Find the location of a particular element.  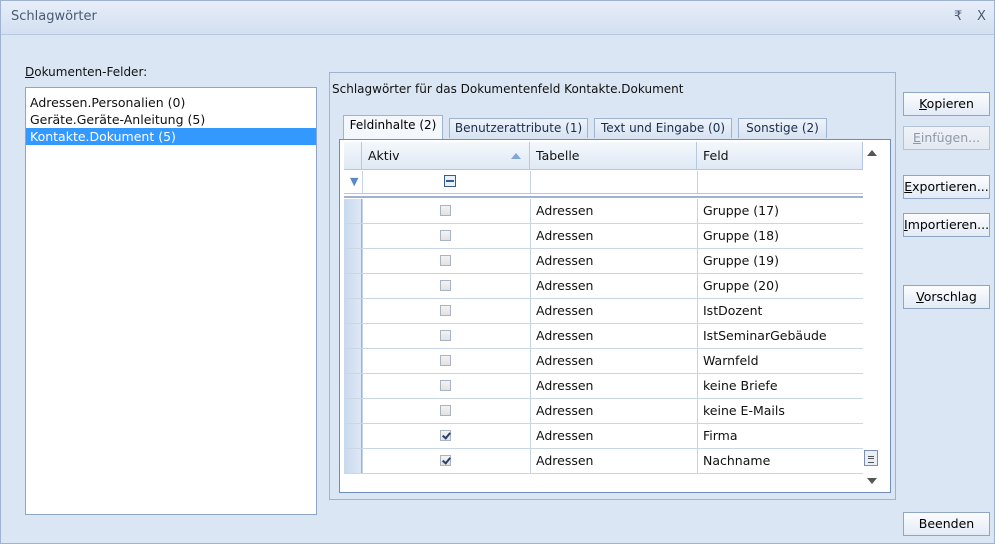

list-item: Adressen.Personalien (0) is located at coordinates (171, 102).